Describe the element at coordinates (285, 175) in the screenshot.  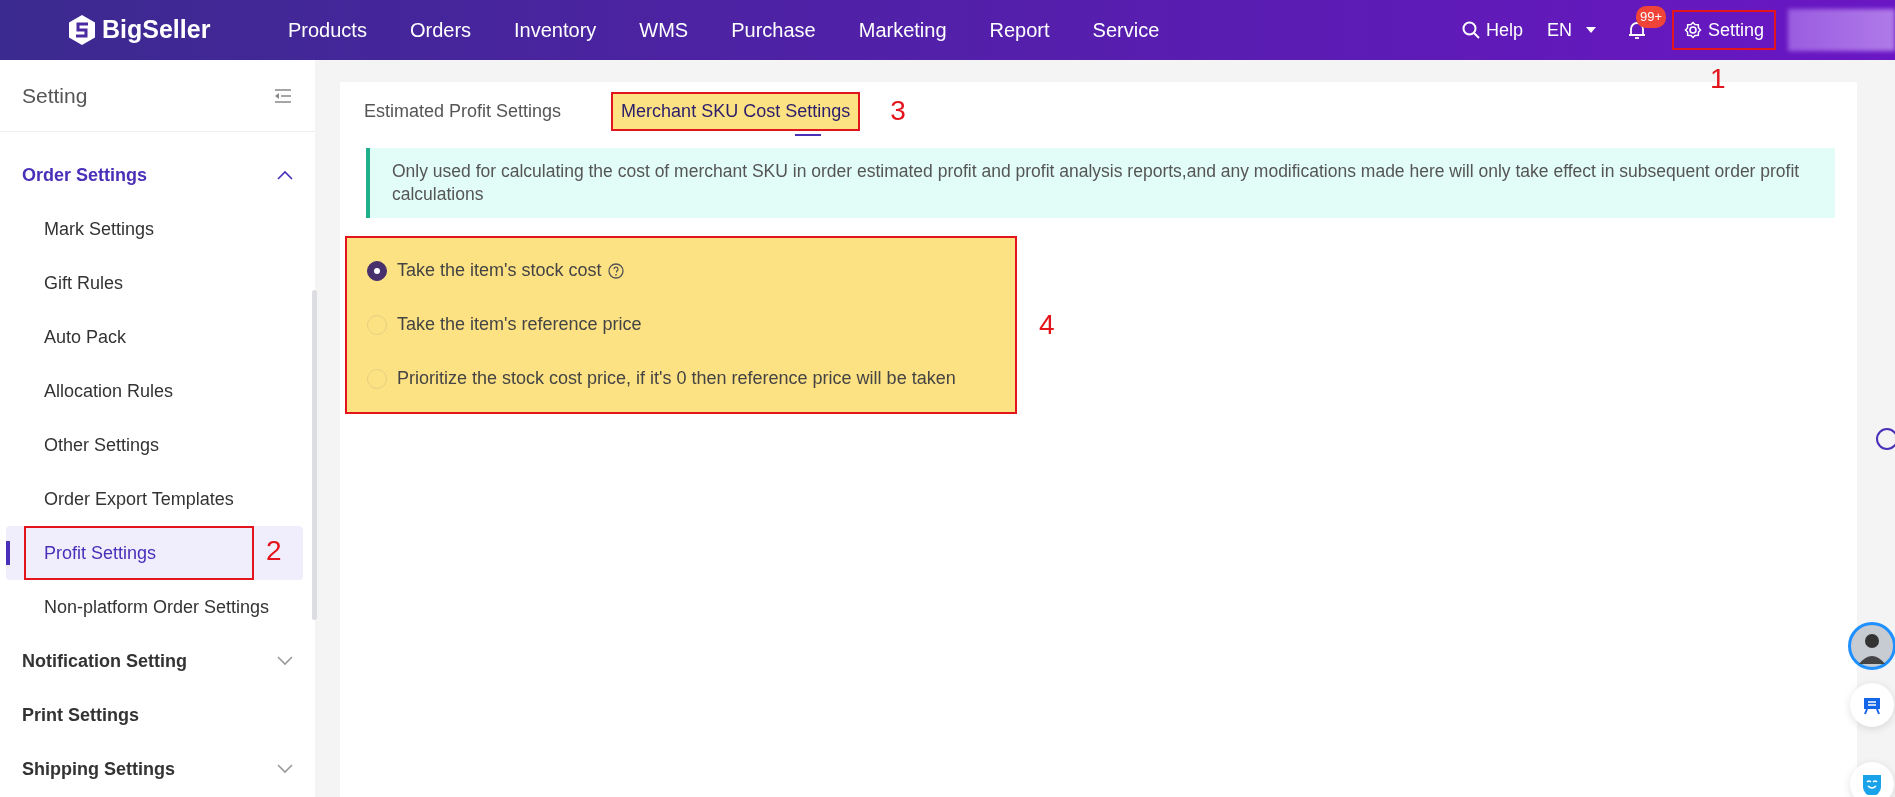
I see `chevron-up-icon` at that location.